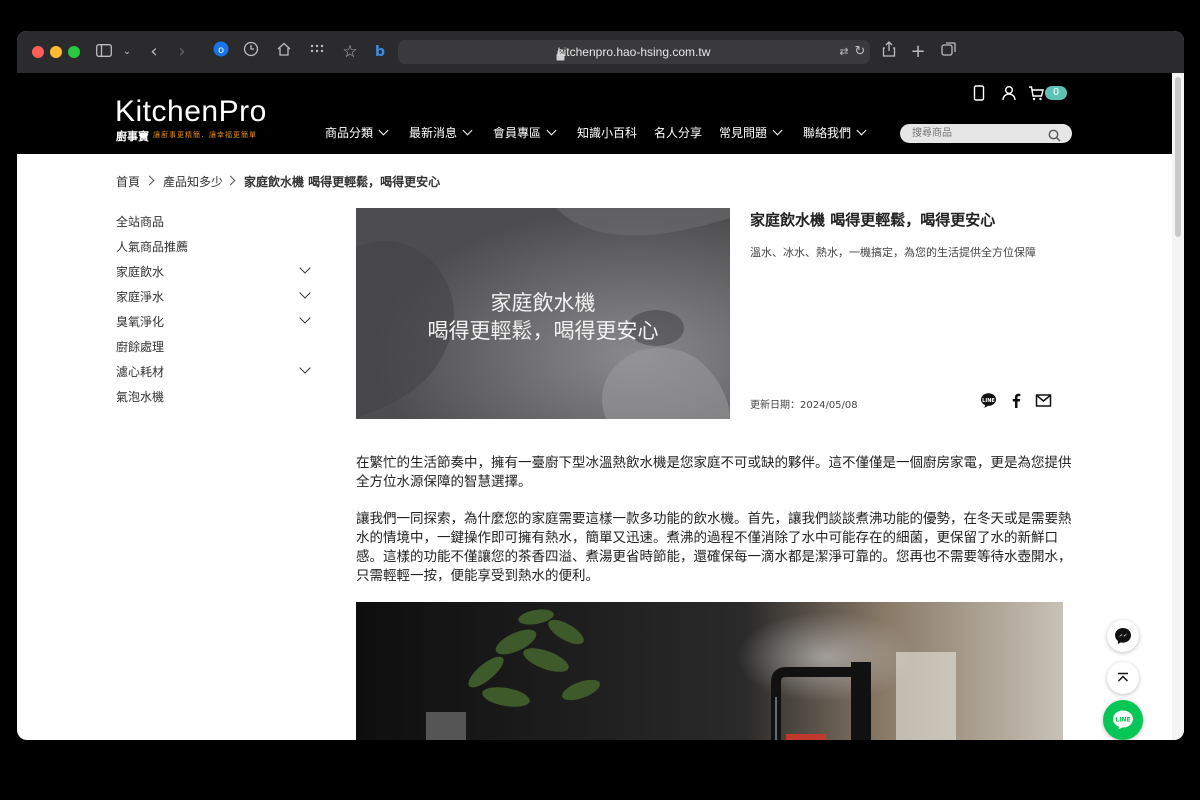 This screenshot has height=800, width=1200. I want to click on article-subtitle: 溫水、冰水、熱水，一機搞定，為您的生活提供全方位保障, so click(893, 252).